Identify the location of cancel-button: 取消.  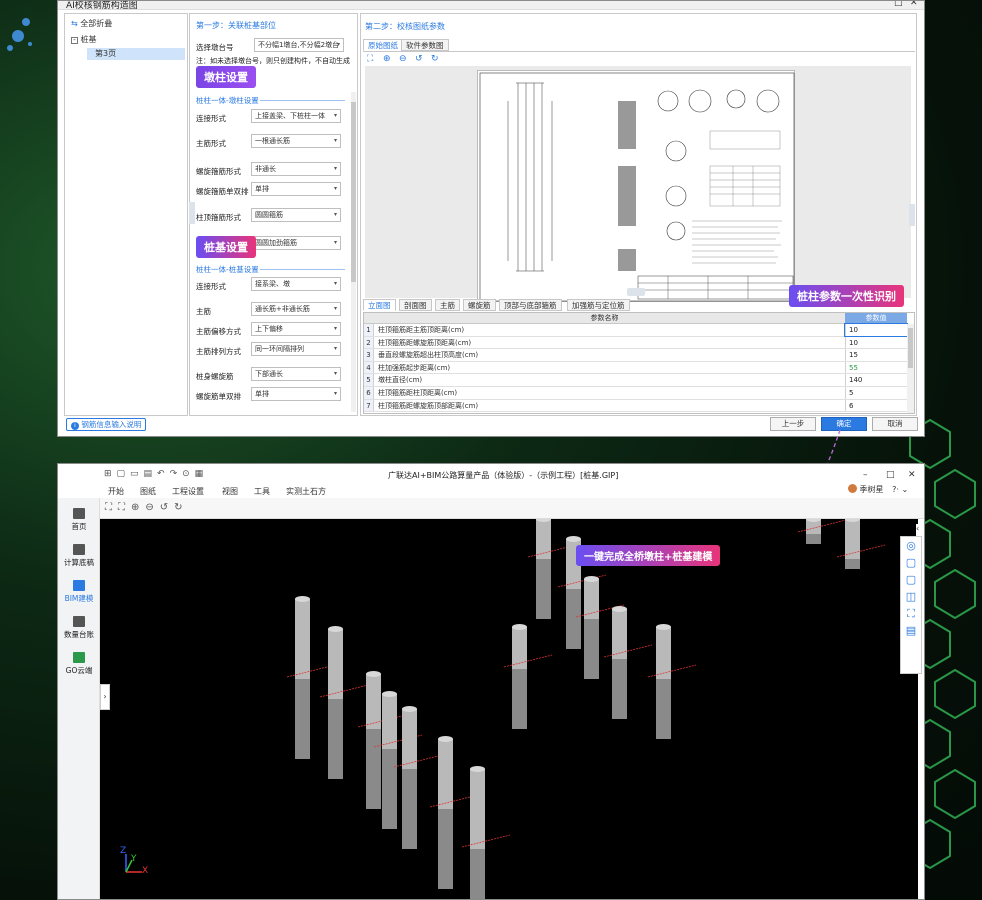
(895, 424).